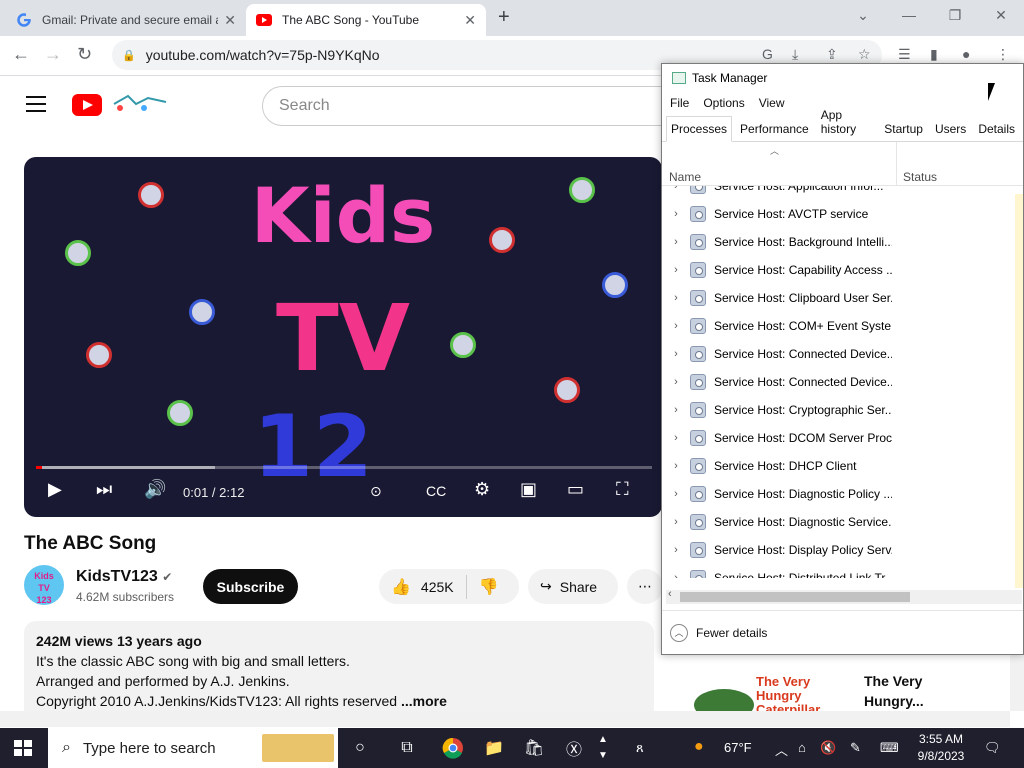  I want to click on captions-icon: CC, so click(436, 491).